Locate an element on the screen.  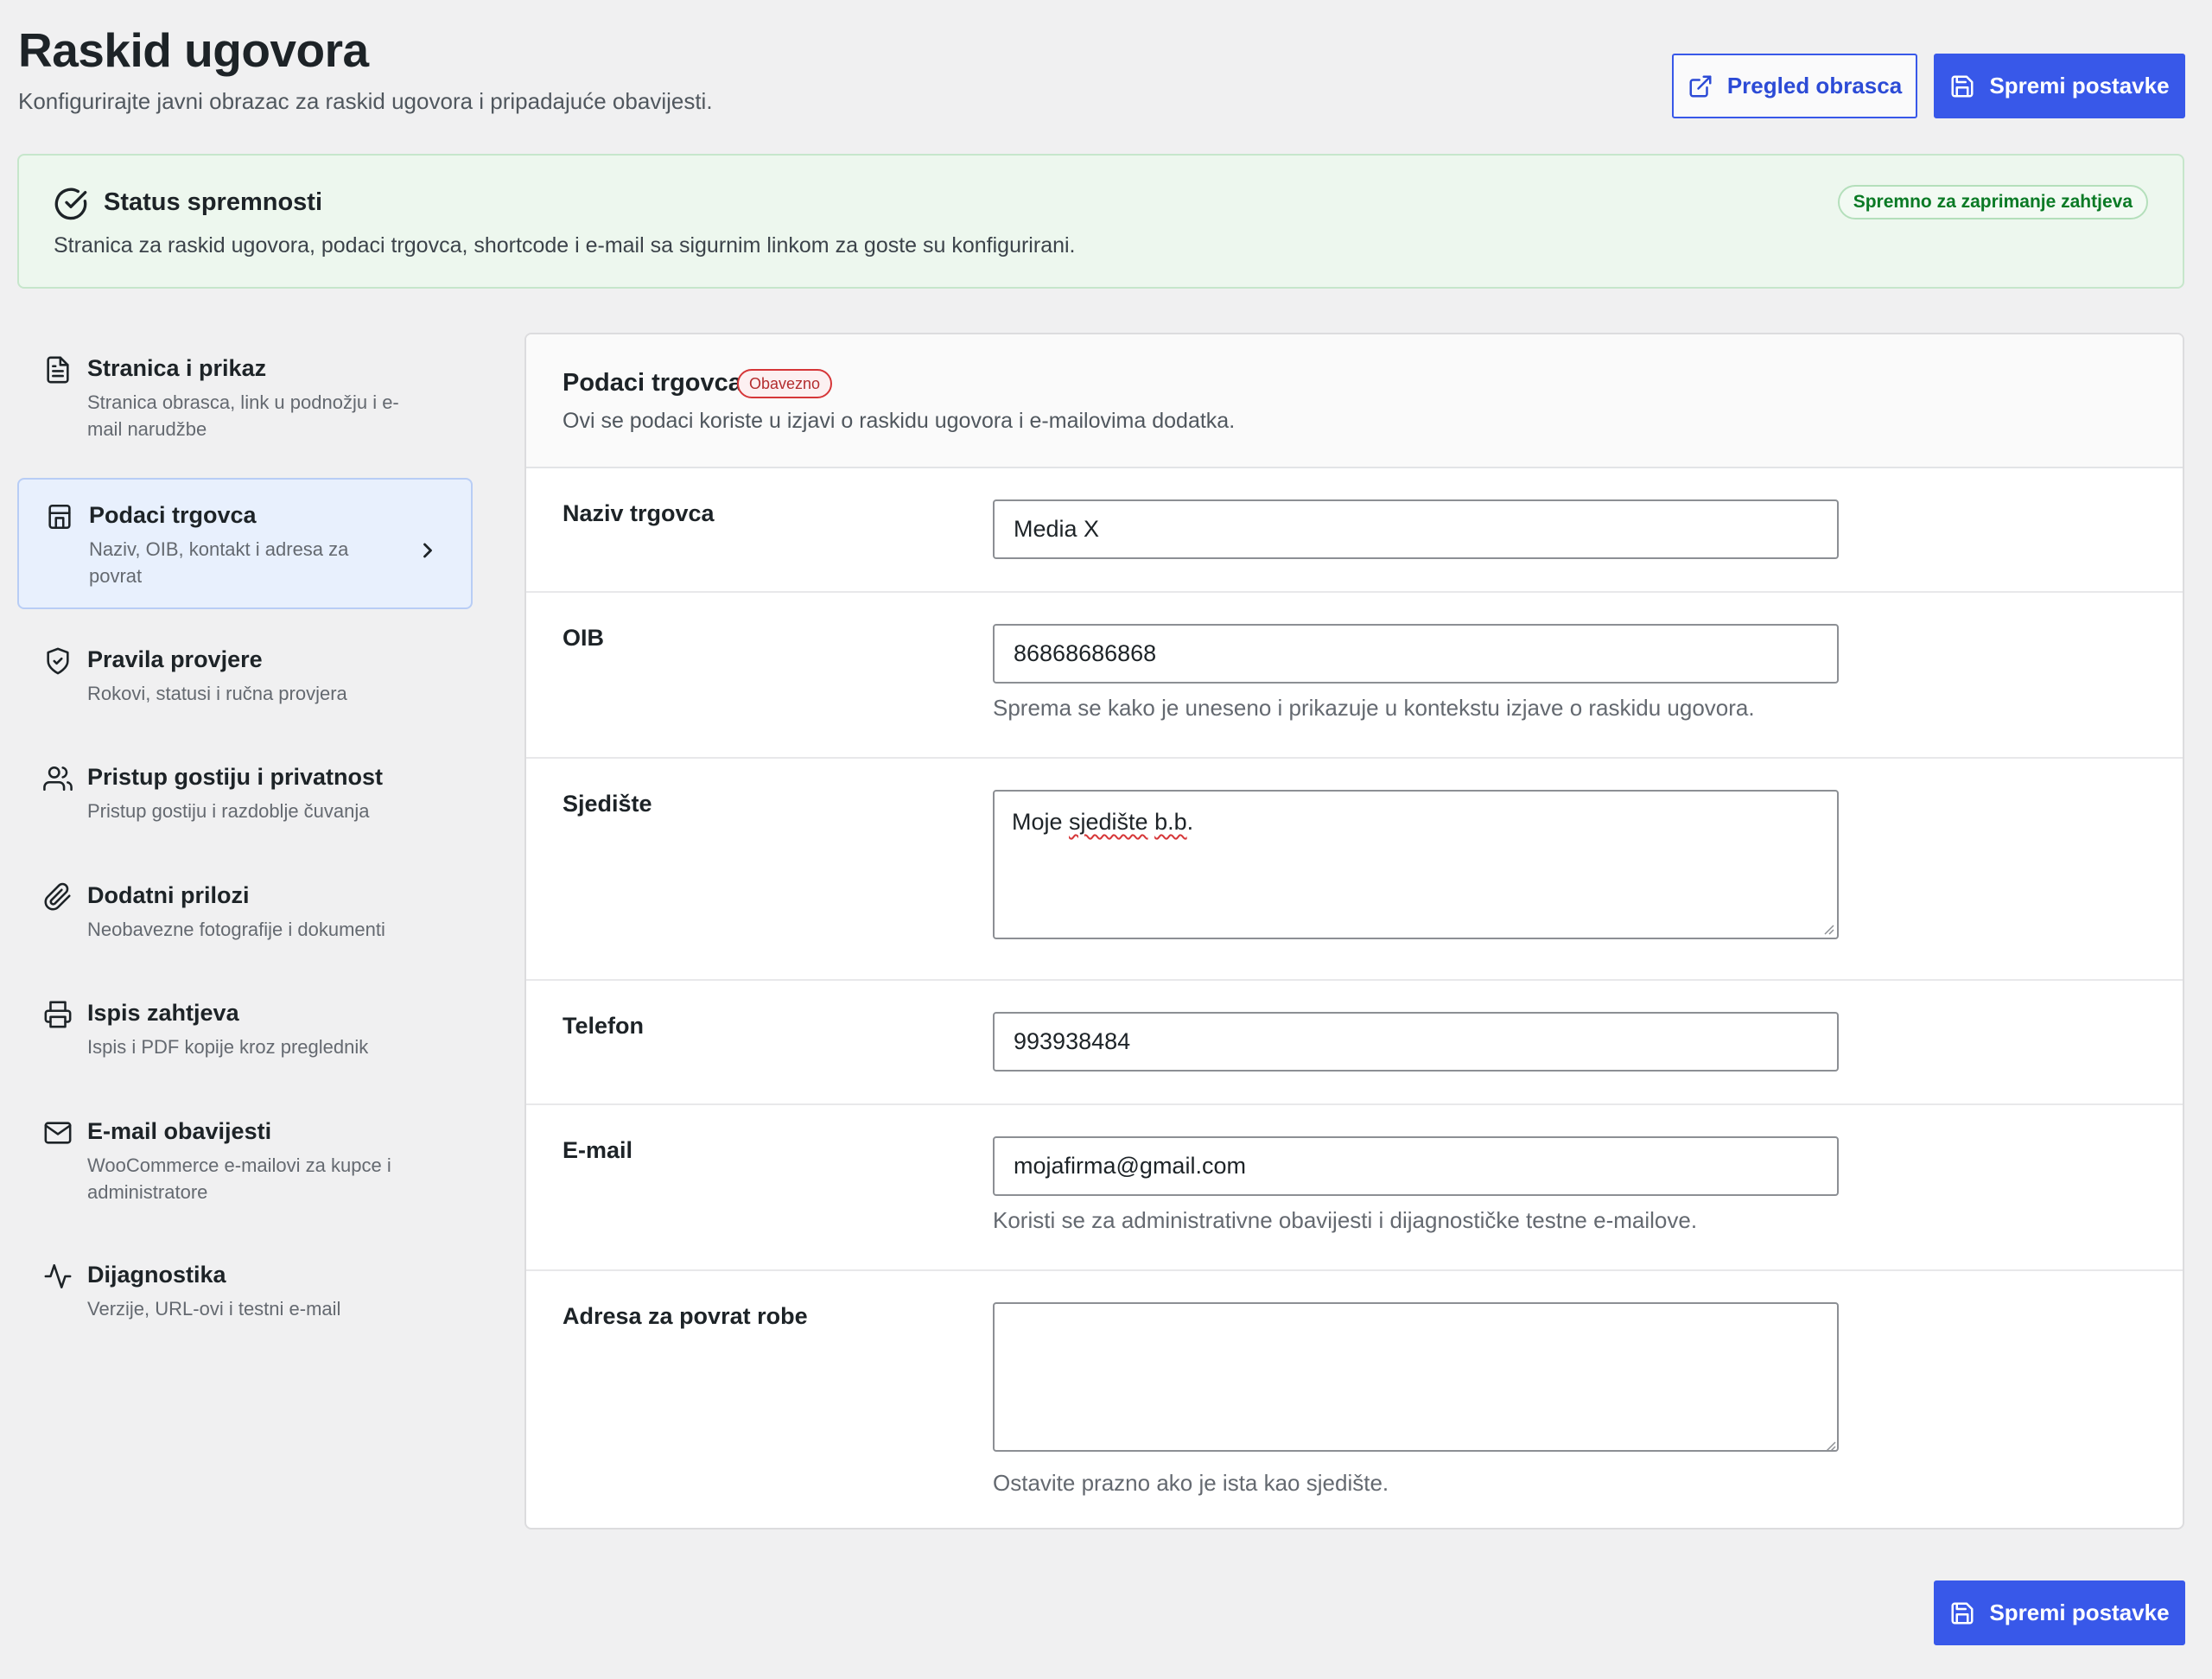
seat-value: Moje is located at coordinates (1041, 822).